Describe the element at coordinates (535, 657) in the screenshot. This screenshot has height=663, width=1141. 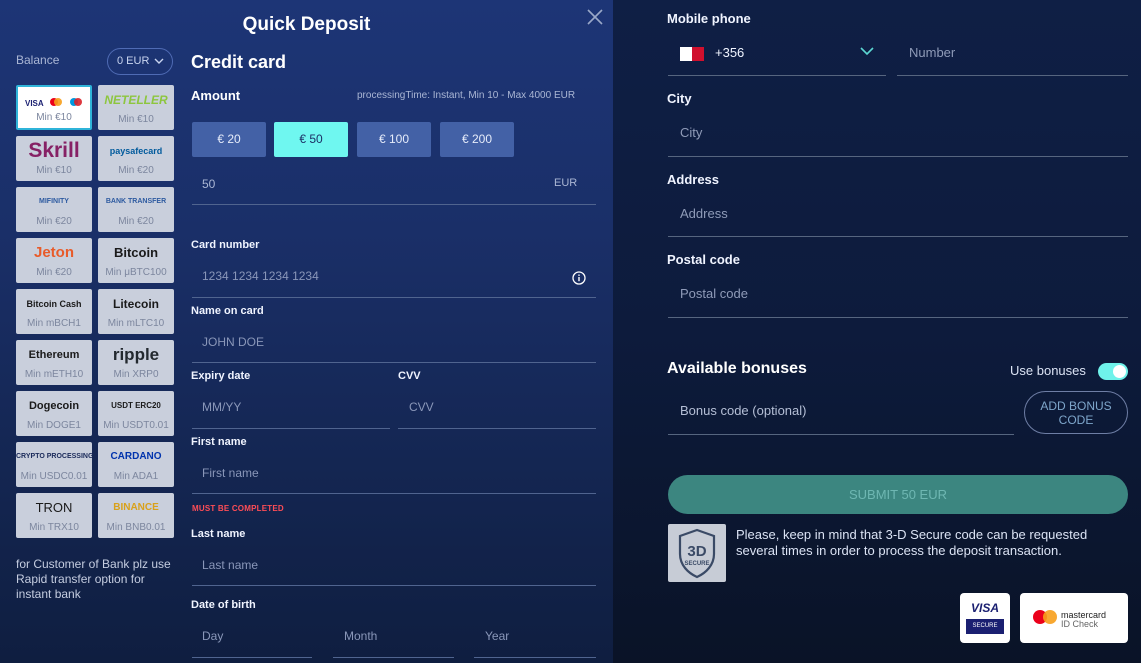
I see `dob-year-underline` at that location.